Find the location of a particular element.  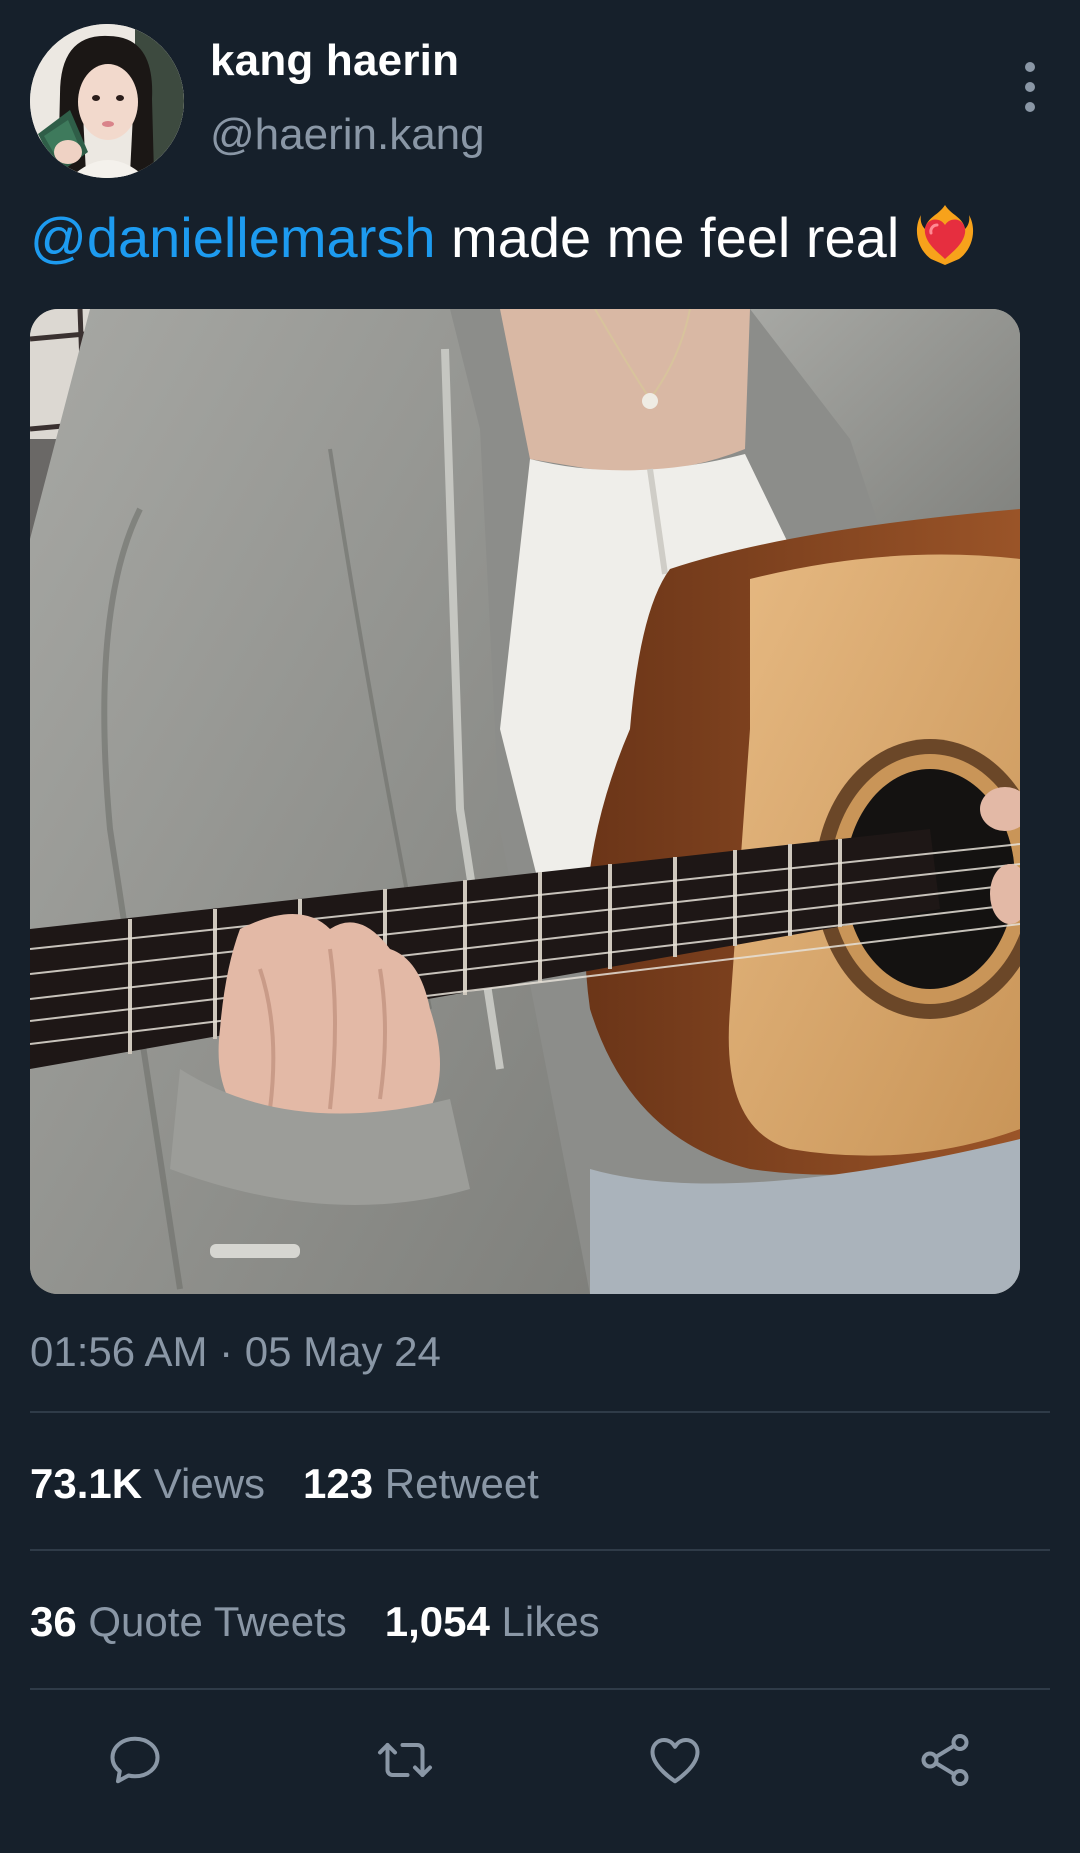

heart-on-fire-icon is located at coordinates (944, 235).